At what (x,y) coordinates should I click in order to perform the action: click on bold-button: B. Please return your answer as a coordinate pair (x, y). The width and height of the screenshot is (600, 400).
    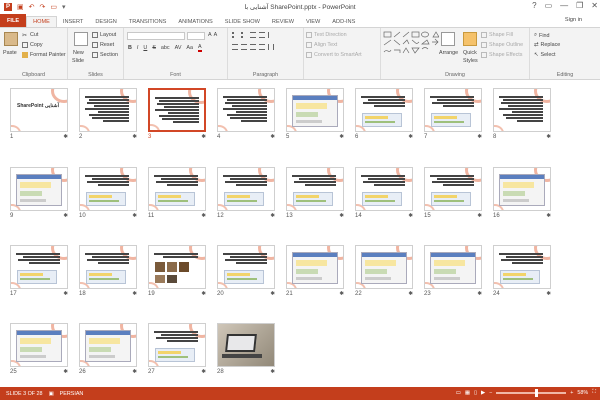
    Looking at the image, I should click on (130, 48).